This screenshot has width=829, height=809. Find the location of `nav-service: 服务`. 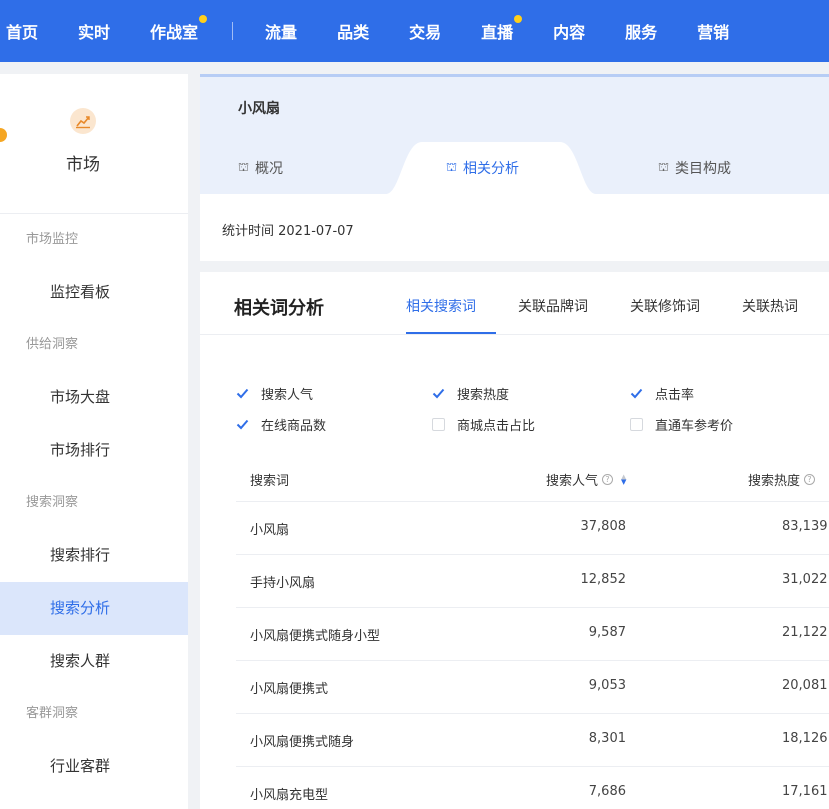

nav-service: 服务 is located at coordinates (641, 31).